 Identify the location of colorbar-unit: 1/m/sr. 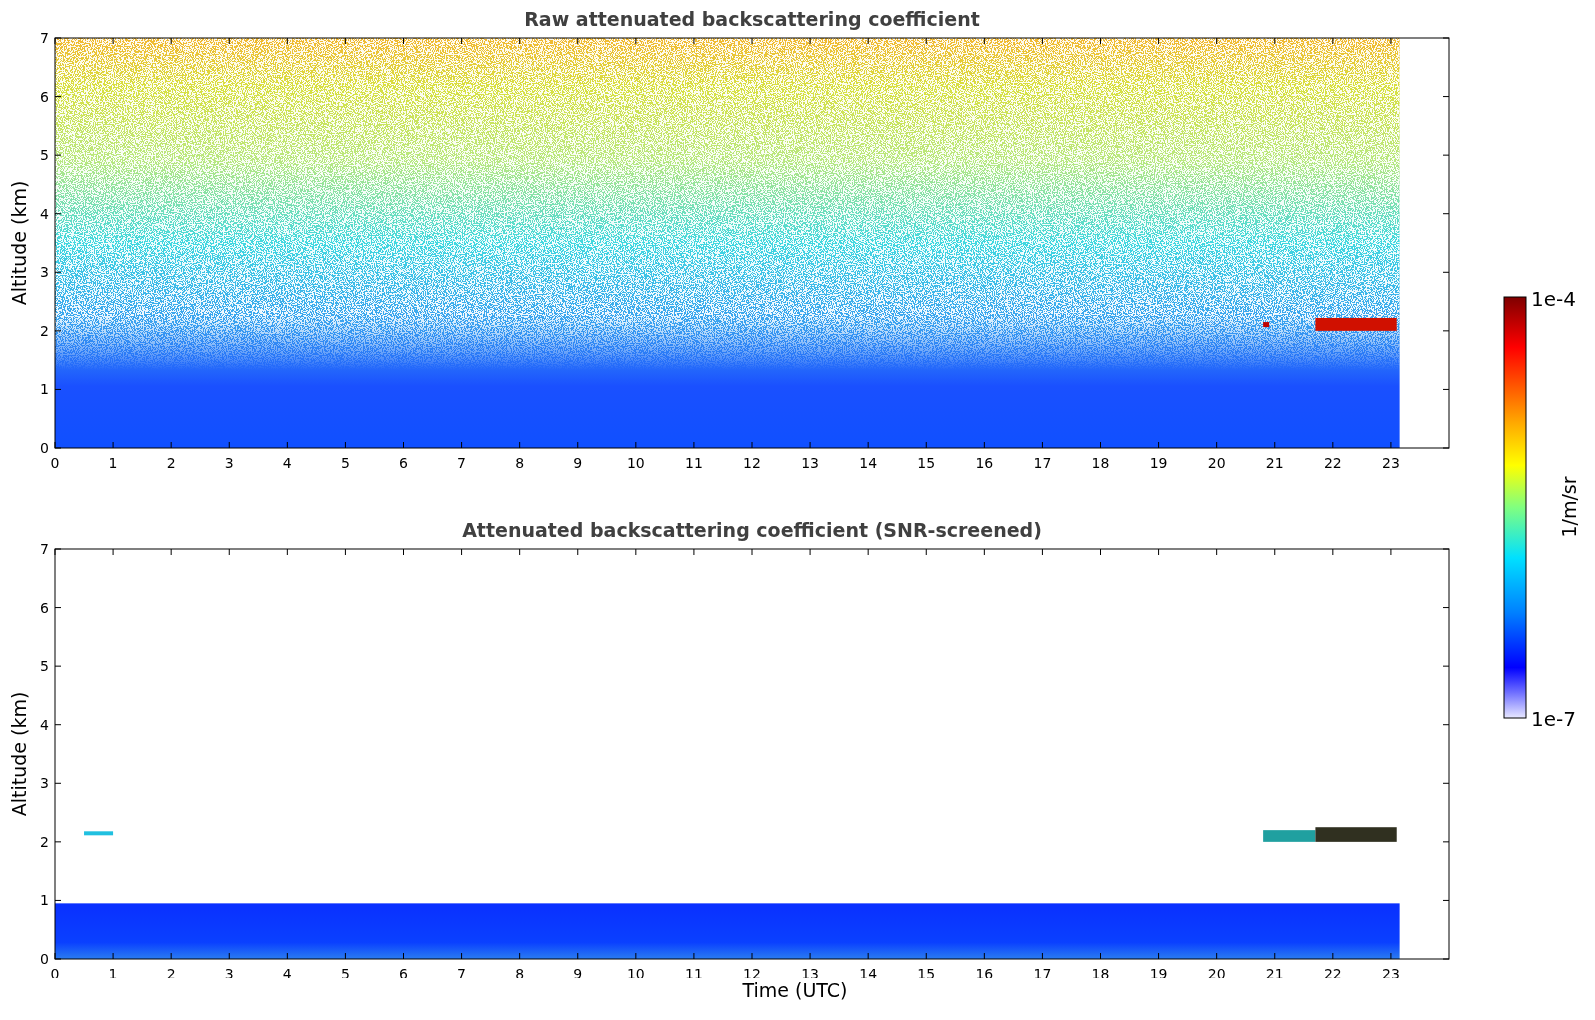
(1569, 507).